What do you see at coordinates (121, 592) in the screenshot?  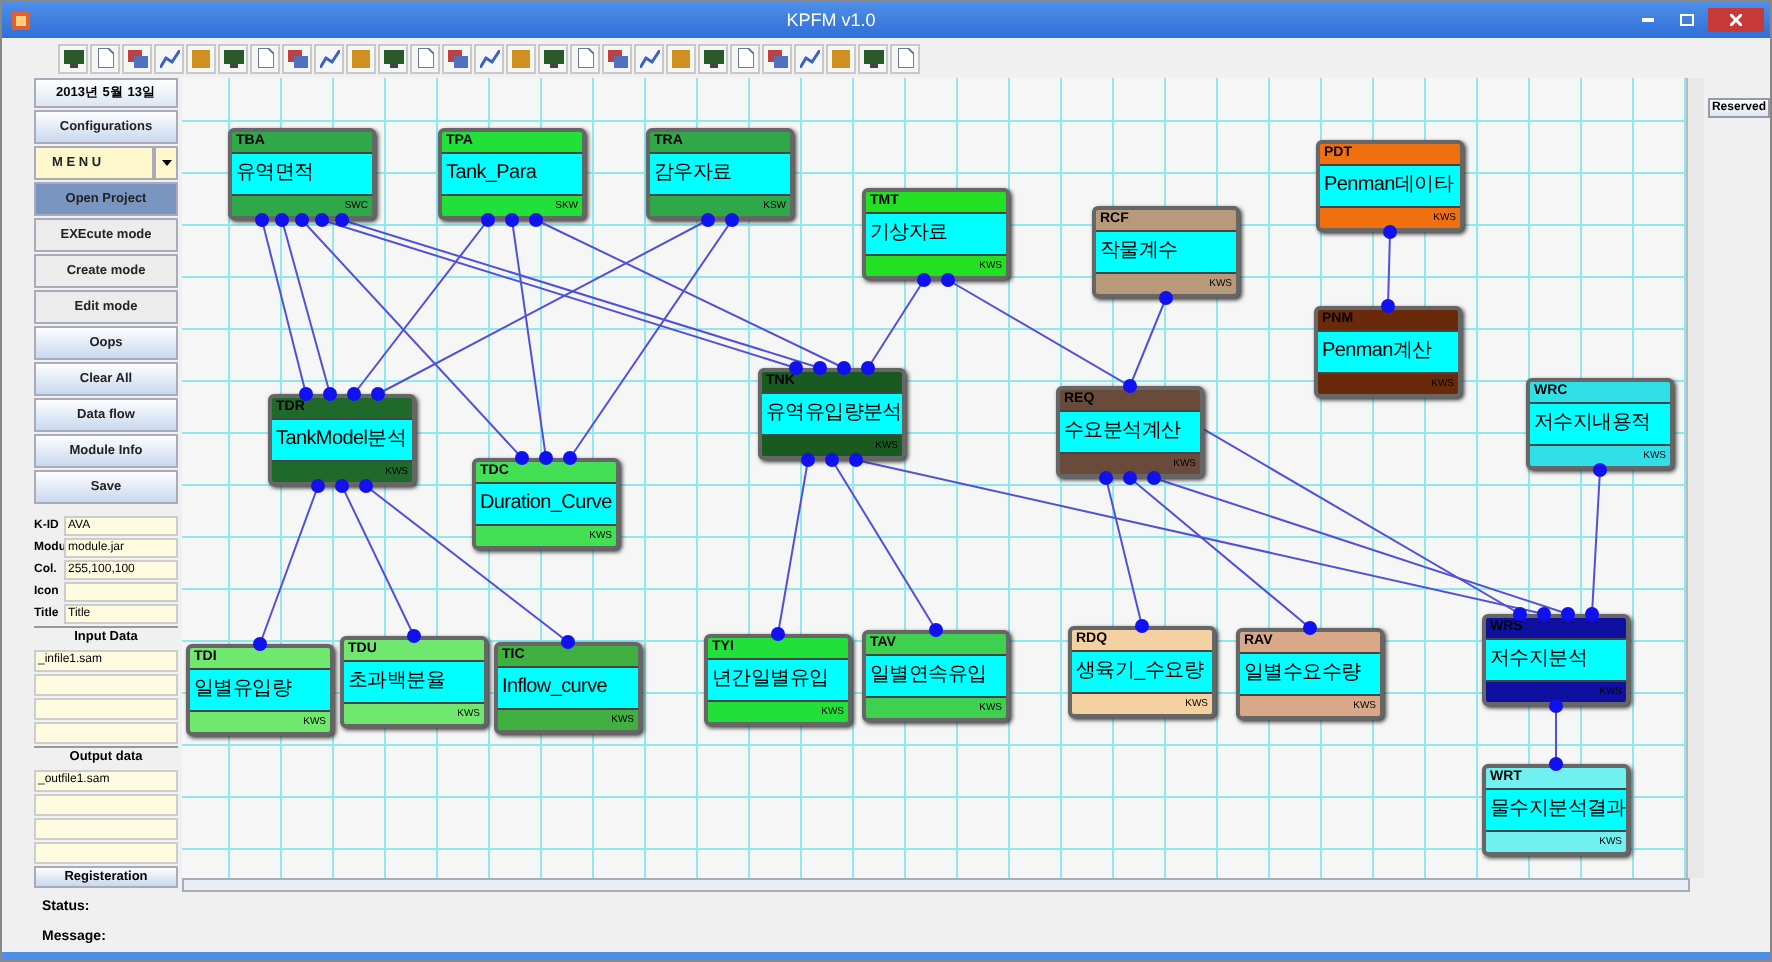 I see `property-field` at bounding box center [121, 592].